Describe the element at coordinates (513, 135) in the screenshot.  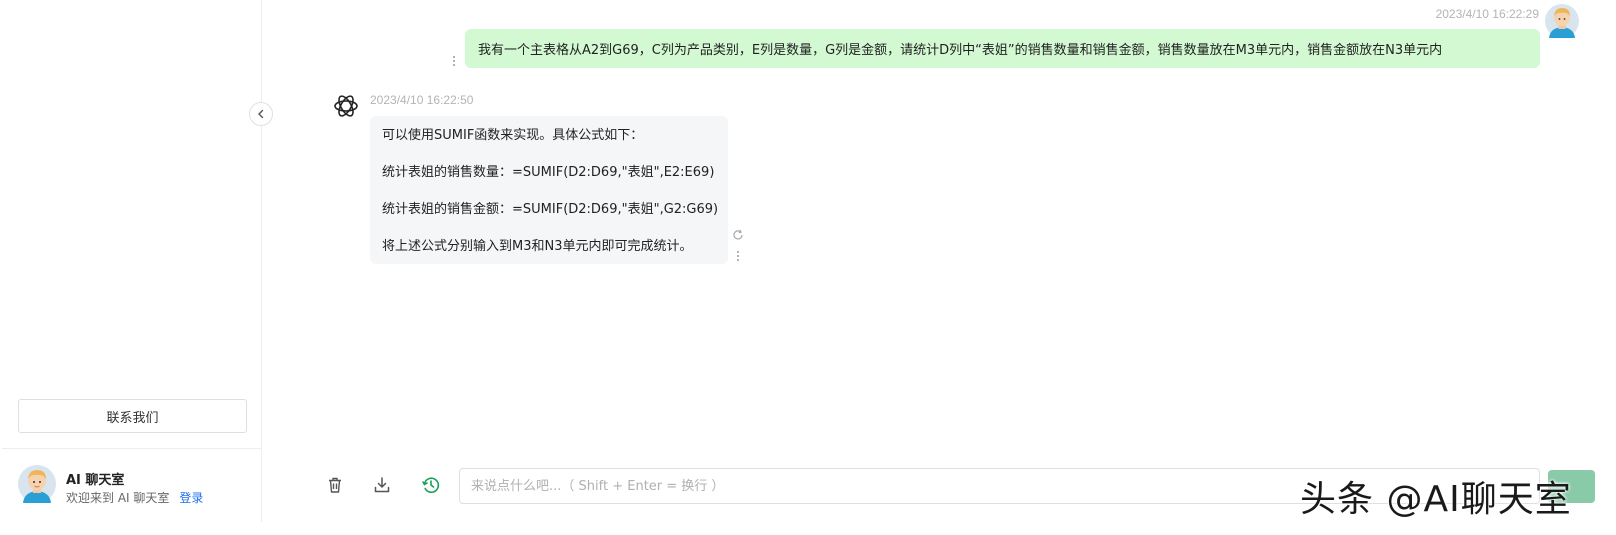
I see `assistant-message-line: 可以使用SUMIF函数来实现。具体公式如下：` at that location.